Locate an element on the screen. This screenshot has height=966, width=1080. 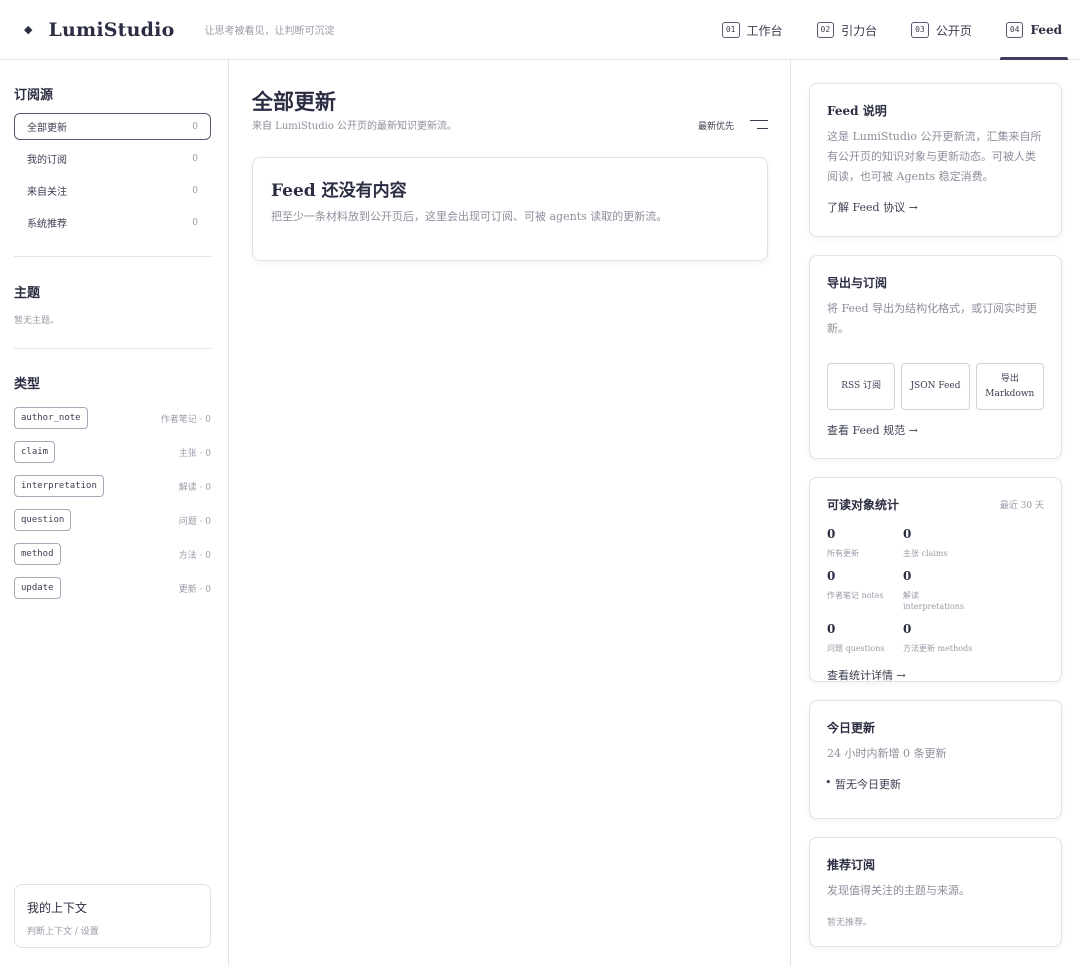
type-row: question 问题 · 0 is located at coordinates (112, 520).